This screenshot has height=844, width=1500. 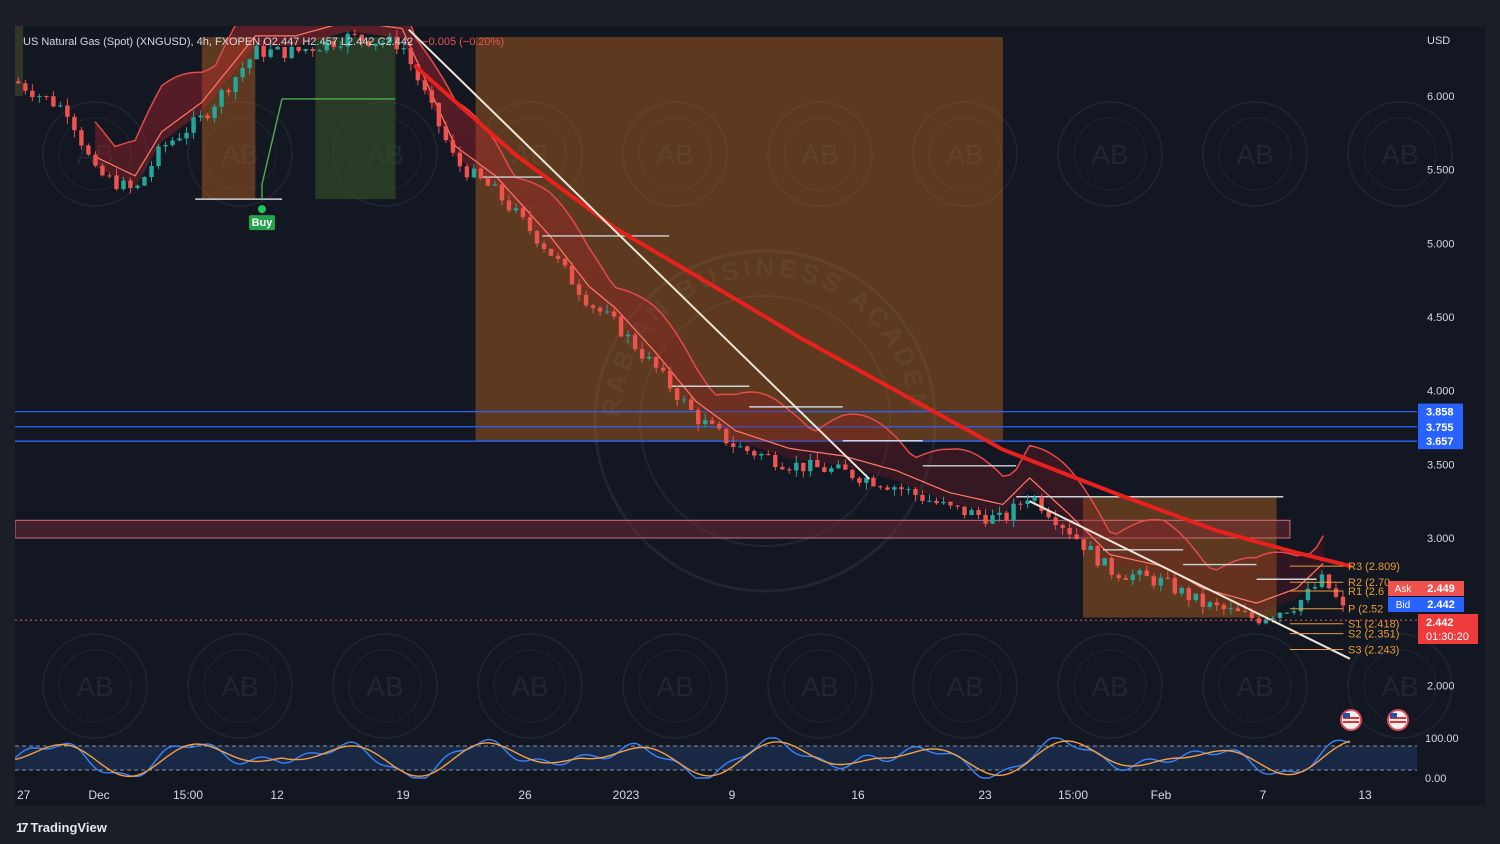 What do you see at coordinates (263, 223) in the screenshot?
I see `buy-signal-label: Buy` at bounding box center [263, 223].